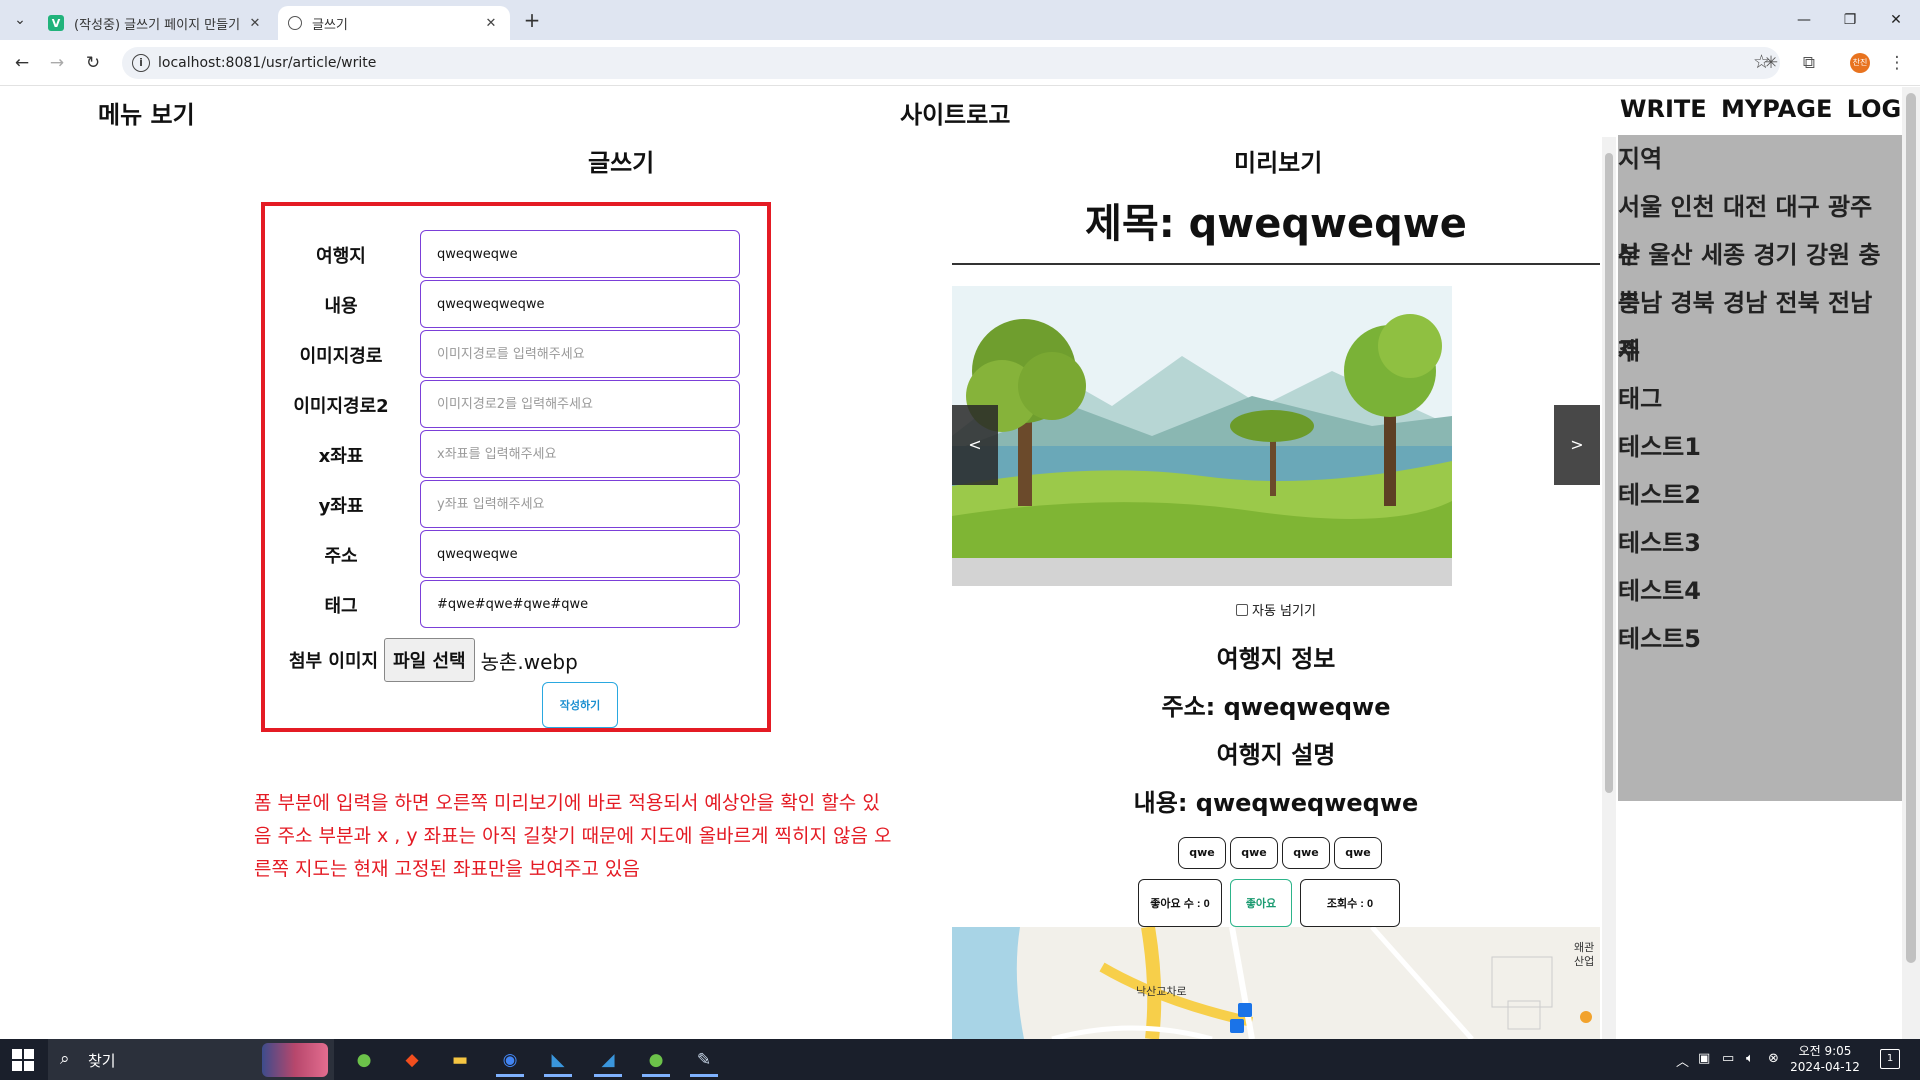  Describe the element at coordinates (1896, 20) in the screenshot. I see `close-window-icon: ✕` at that location.